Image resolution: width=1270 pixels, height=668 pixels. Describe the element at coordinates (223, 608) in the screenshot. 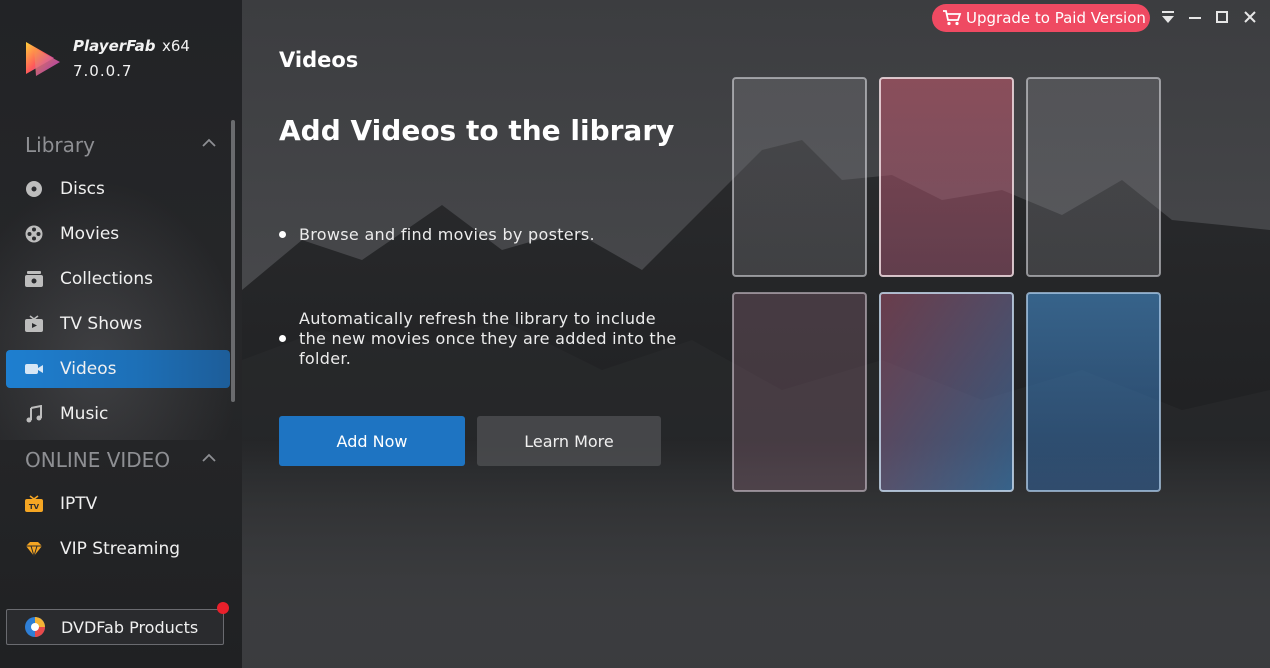

I see `notification-badge` at that location.